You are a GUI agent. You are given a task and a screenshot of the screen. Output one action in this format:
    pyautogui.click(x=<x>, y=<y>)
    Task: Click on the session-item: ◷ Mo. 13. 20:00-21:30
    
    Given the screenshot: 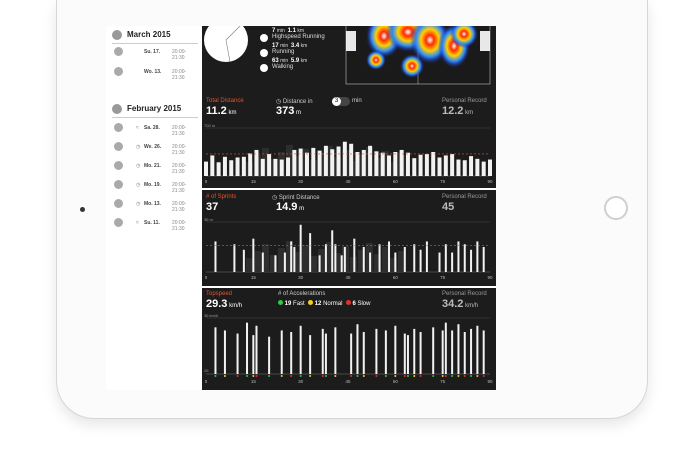 What is the action you would take?
    pyautogui.click(x=155, y=205)
    